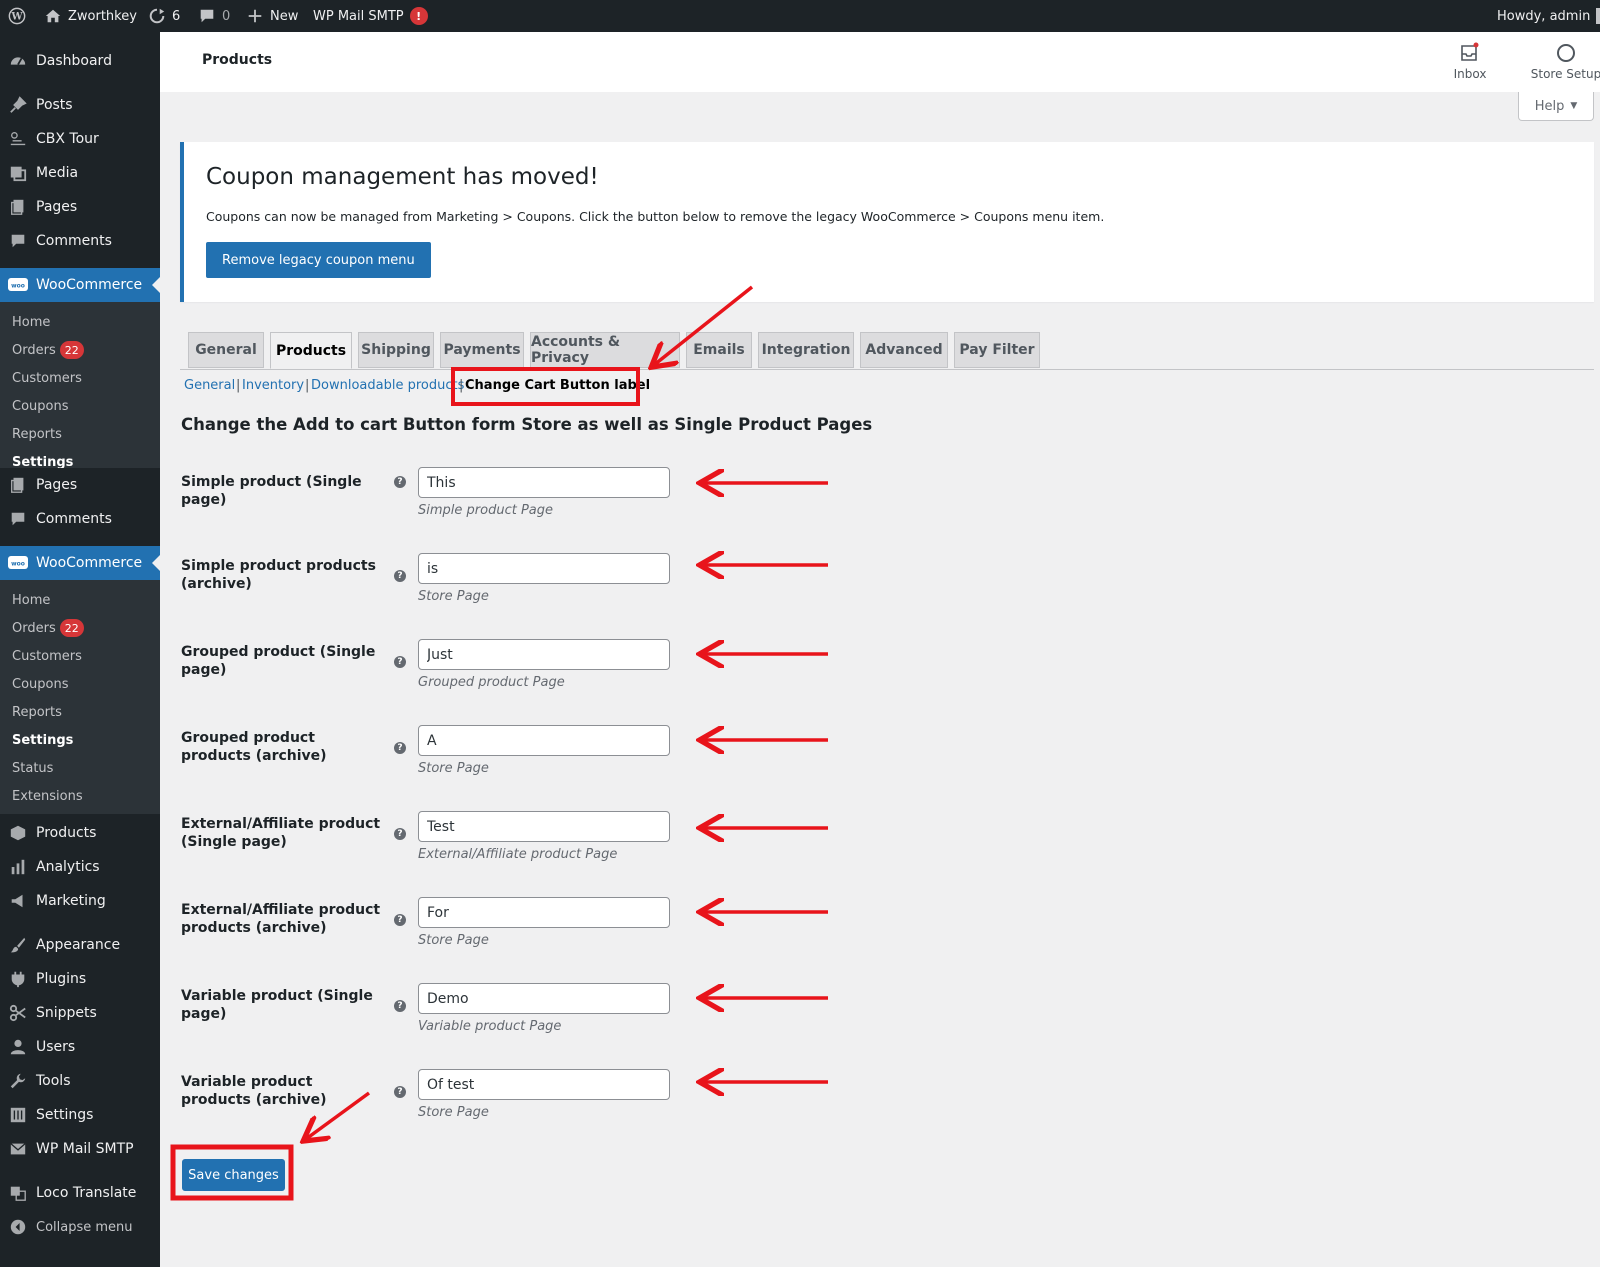 The height and width of the screenshot is (1267, 1600). I want to click on subsection-downloadable-link: Downloadable products, so click(387, 385).